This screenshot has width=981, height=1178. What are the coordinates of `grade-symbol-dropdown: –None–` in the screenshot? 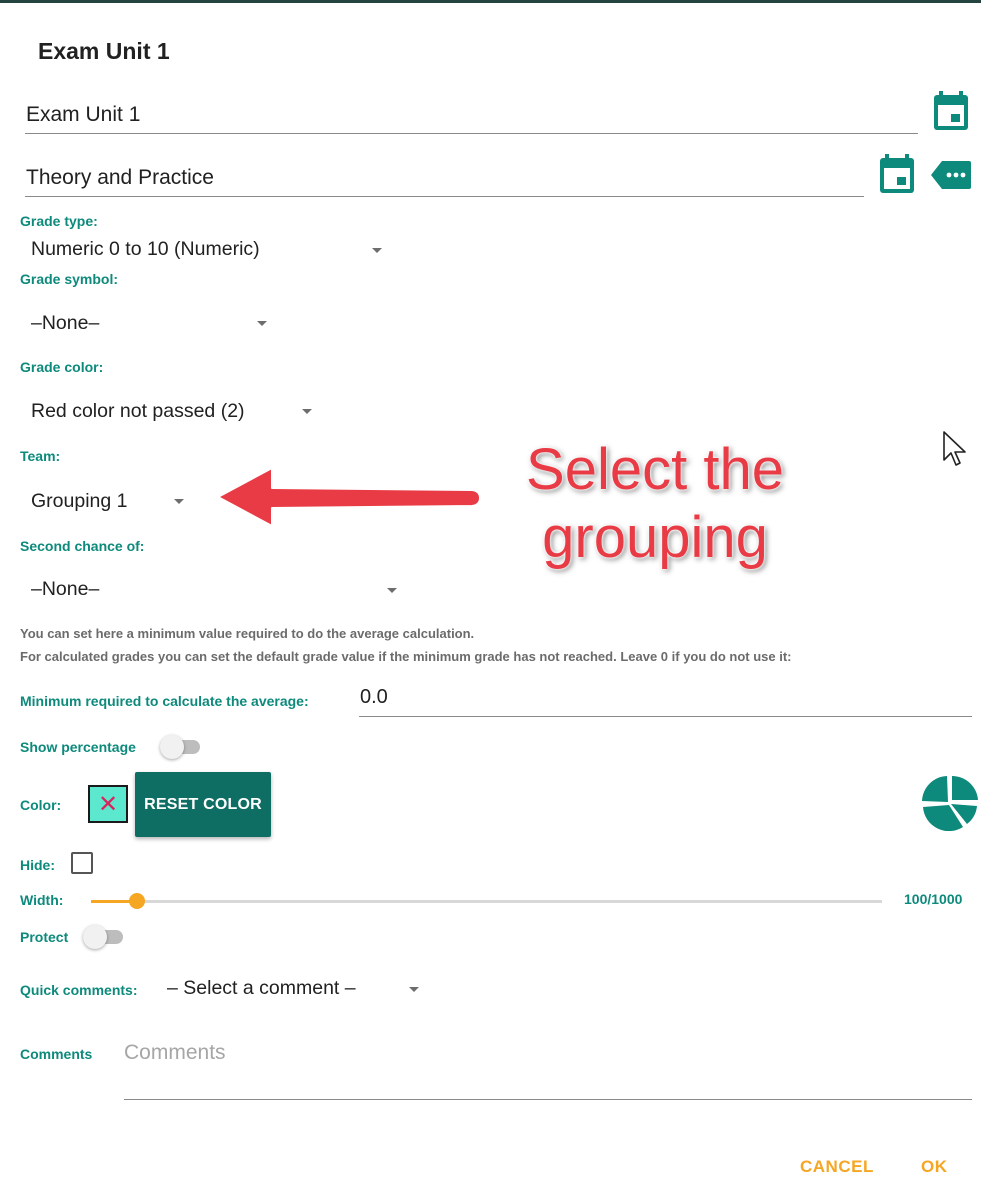 It's located at (156, 325).